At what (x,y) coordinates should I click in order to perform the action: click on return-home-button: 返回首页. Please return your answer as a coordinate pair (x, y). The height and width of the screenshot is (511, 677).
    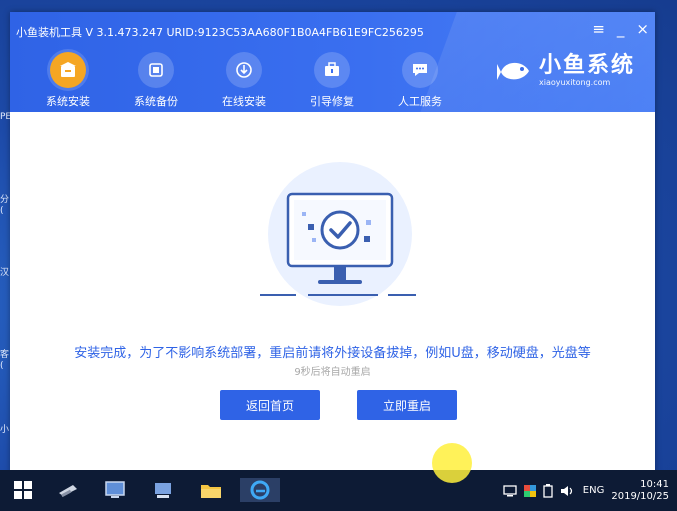
    Looking at the image, I should click on (270, 405).